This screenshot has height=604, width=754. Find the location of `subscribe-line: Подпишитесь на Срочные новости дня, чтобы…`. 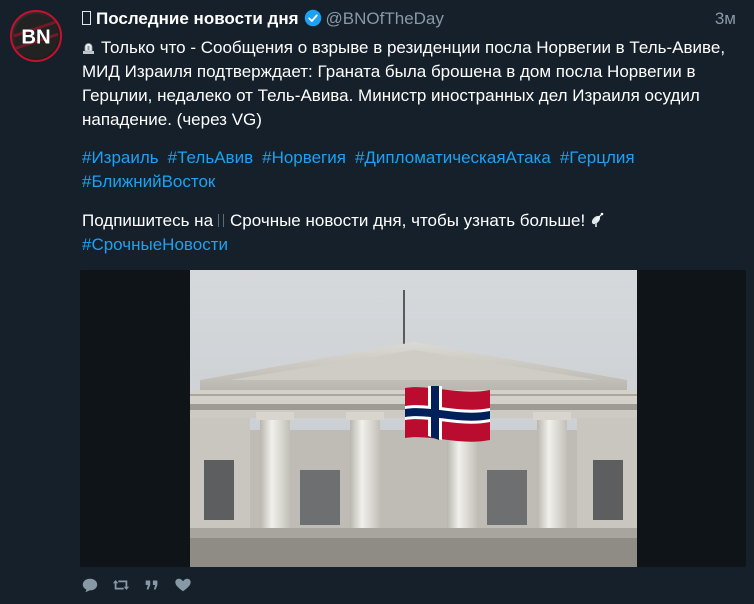

subscribe-line: Подпишитесь на Срочные новости дня, чтобы… is located at coordinates (416, 233).